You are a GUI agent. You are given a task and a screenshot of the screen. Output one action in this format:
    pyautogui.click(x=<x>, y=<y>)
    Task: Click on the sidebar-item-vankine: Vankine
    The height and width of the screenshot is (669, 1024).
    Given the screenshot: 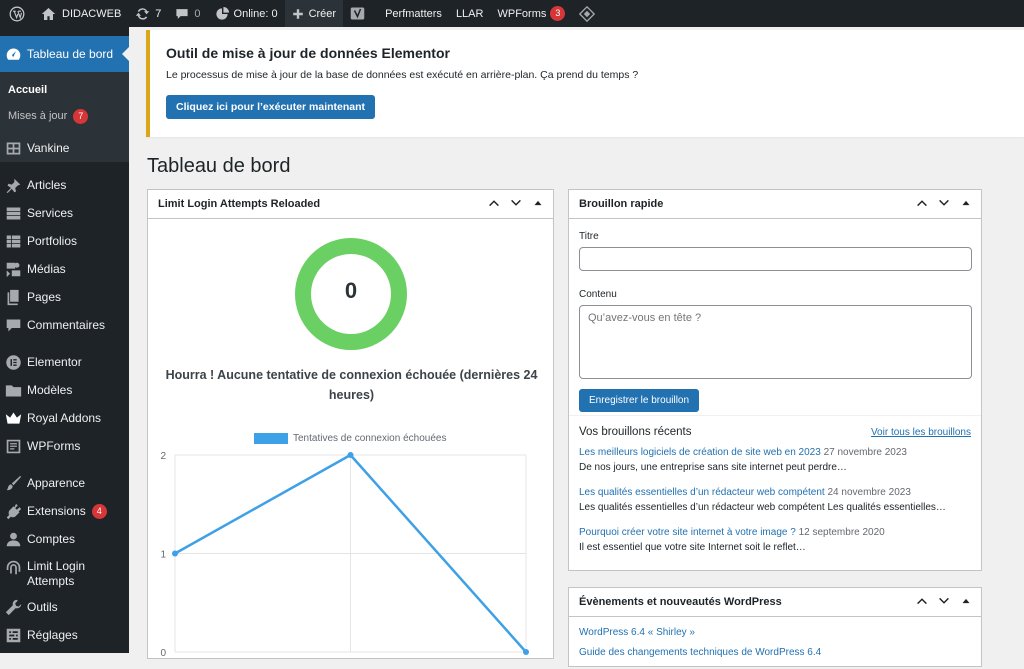 What is the action you would take?
    pyautogui.click(x=64, y=148)
    